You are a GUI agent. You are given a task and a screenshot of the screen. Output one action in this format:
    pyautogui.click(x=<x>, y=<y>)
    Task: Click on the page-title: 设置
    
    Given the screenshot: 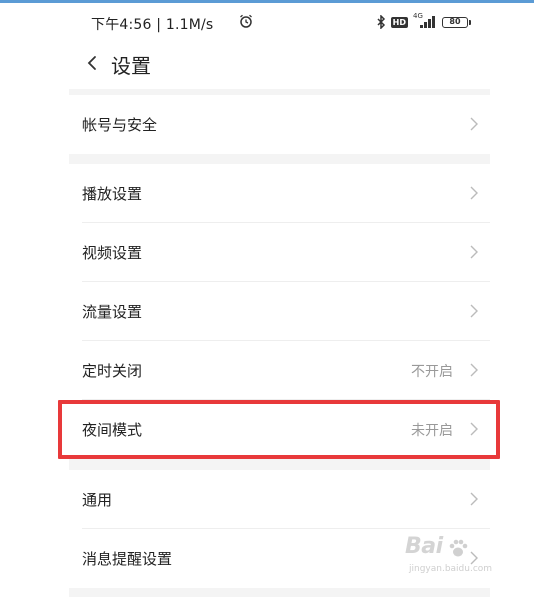 What is the action you would take?
    pyautogui.click(x=131, y=66)
    